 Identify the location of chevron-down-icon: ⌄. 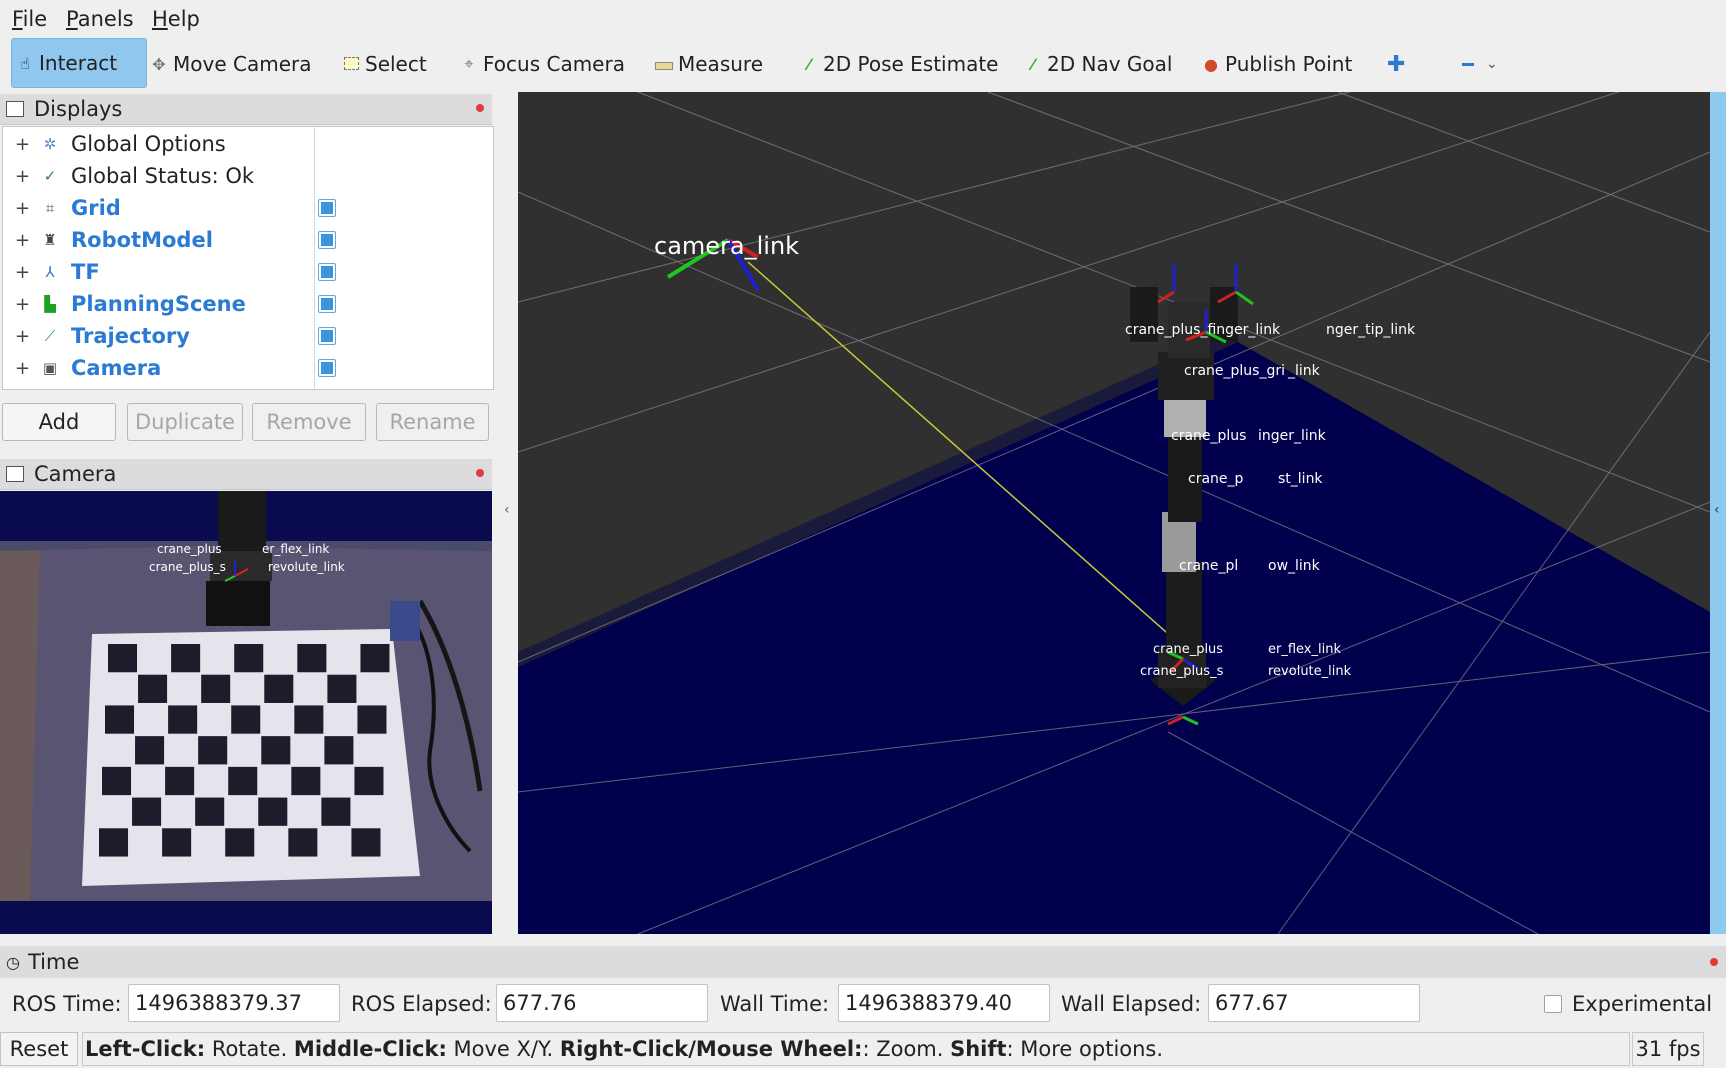
(1492, 64).